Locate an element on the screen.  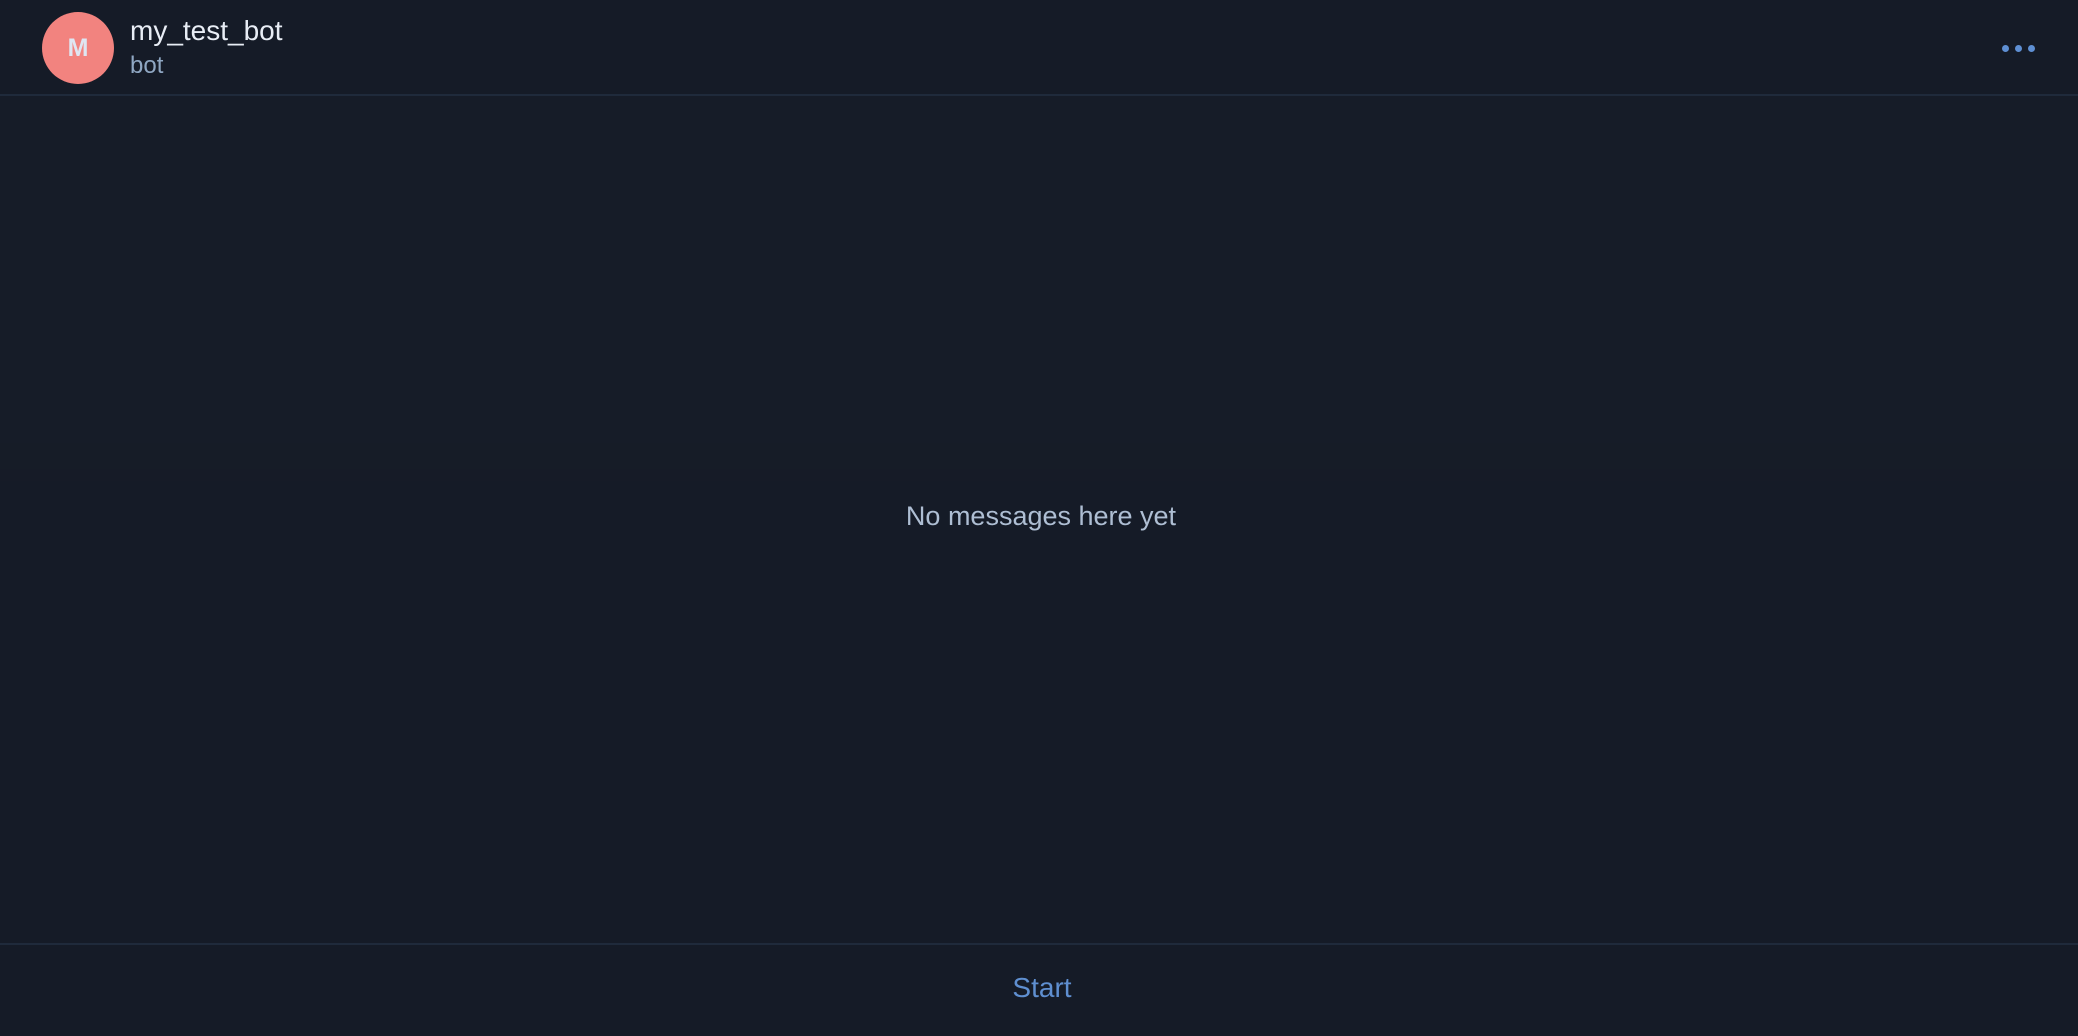
chat-footer: Start is located at coordinates (1039, 989).